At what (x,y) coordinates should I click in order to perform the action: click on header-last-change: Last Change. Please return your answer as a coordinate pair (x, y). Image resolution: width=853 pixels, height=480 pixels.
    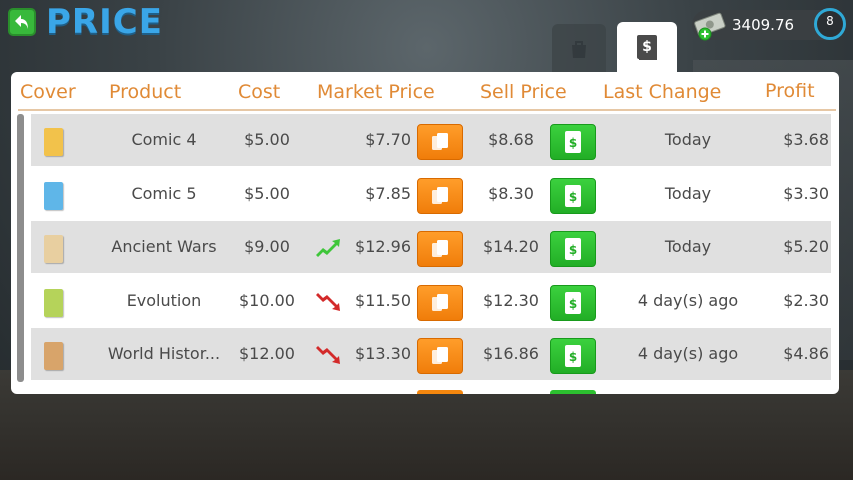
    Looking at the image, I should click on (662, 92).